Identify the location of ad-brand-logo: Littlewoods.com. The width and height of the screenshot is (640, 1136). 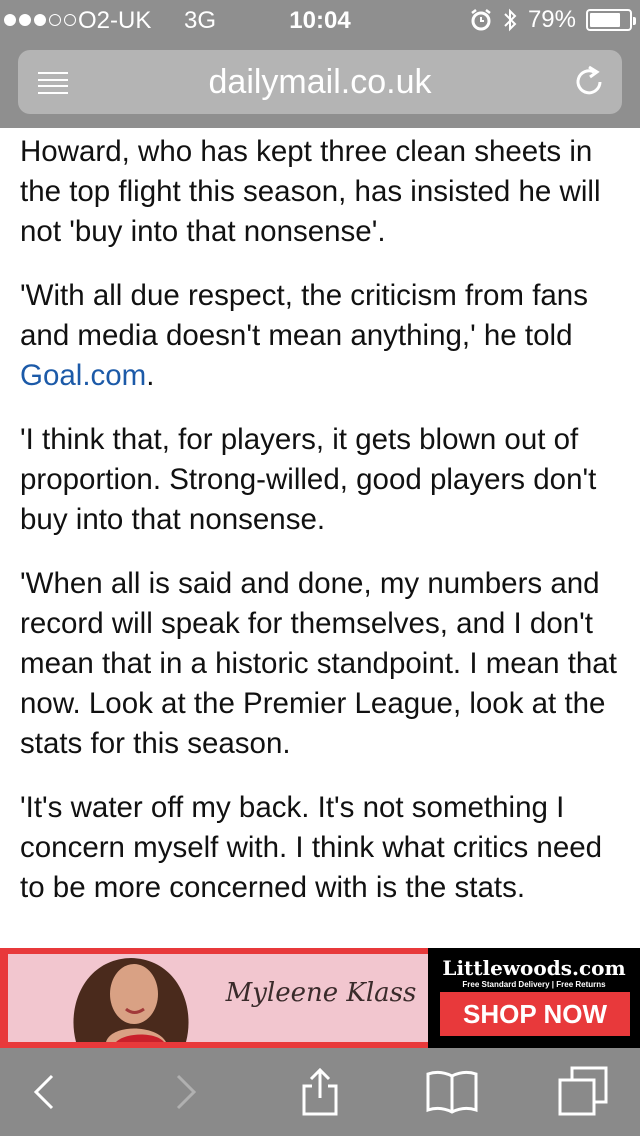
(534, 968).